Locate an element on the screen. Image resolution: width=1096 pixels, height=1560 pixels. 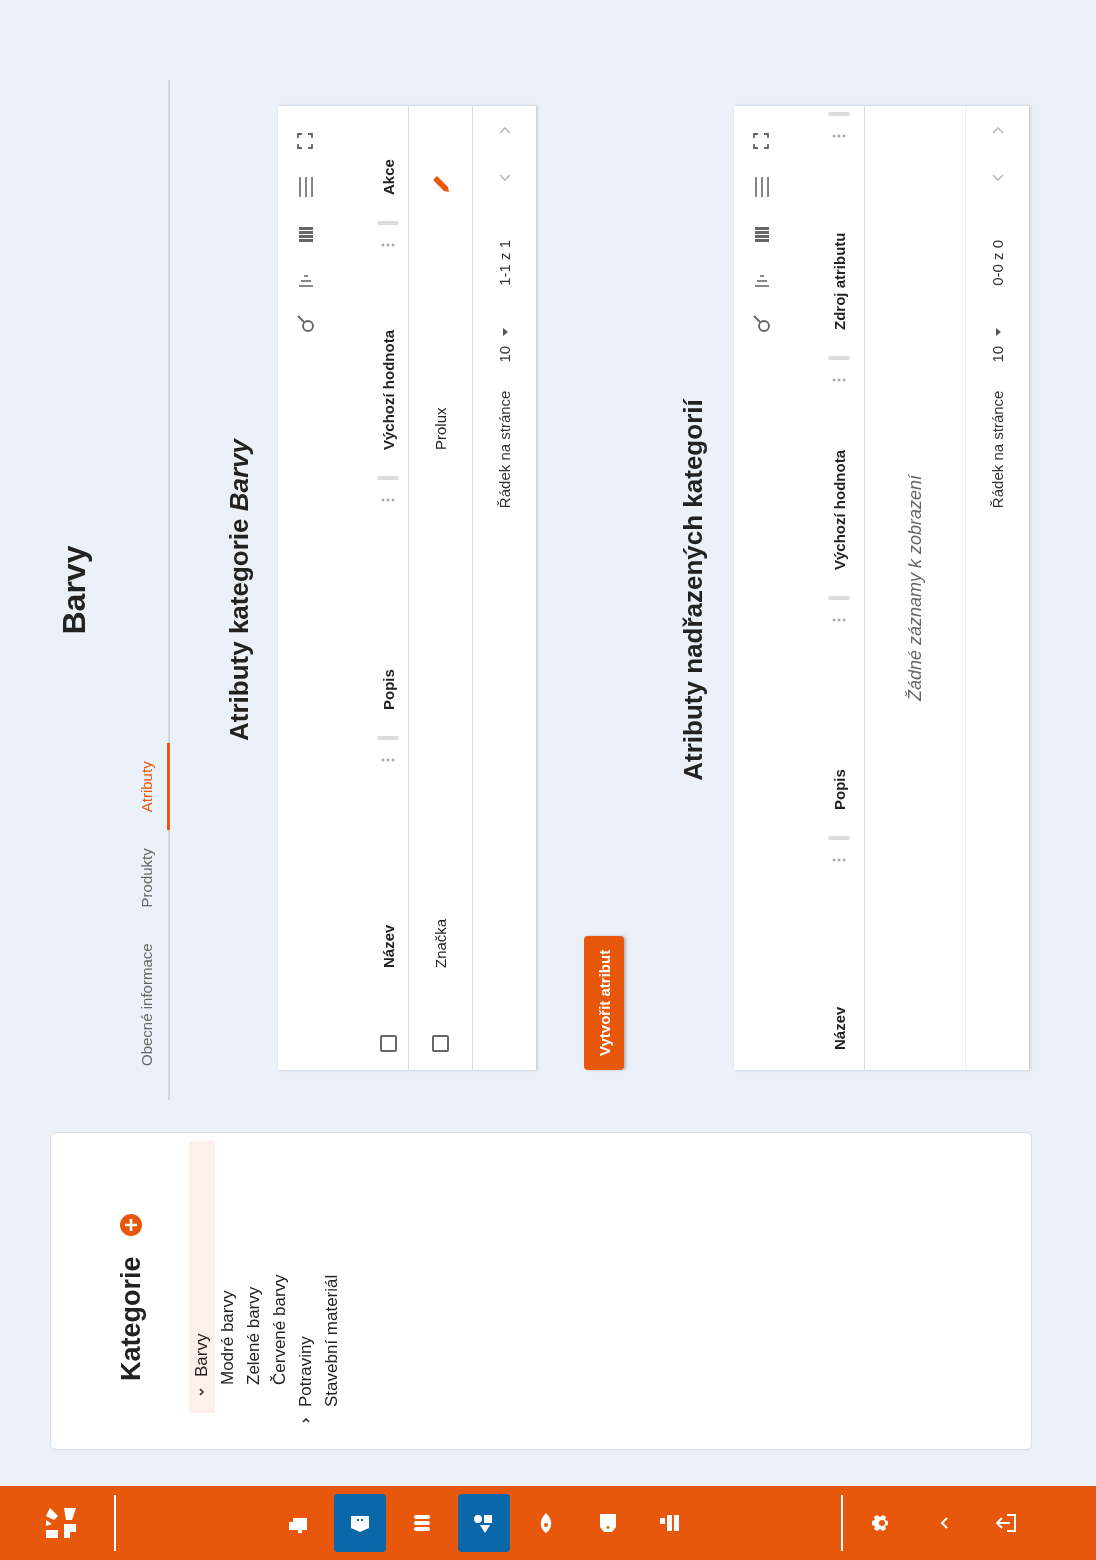
add-icon is located at coordinates (131, 1225).